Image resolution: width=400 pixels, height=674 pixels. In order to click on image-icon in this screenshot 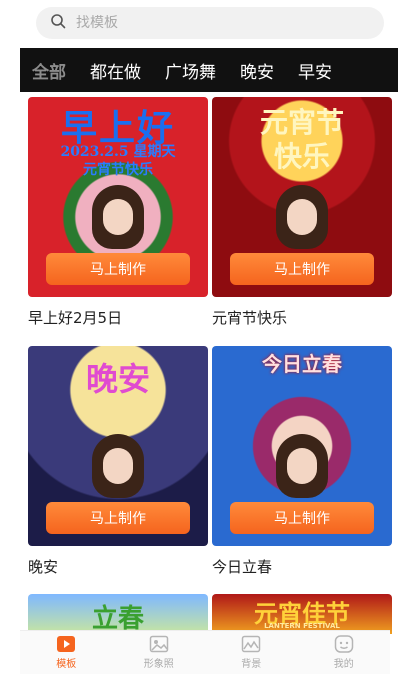, I will do `click(158, 644)`.